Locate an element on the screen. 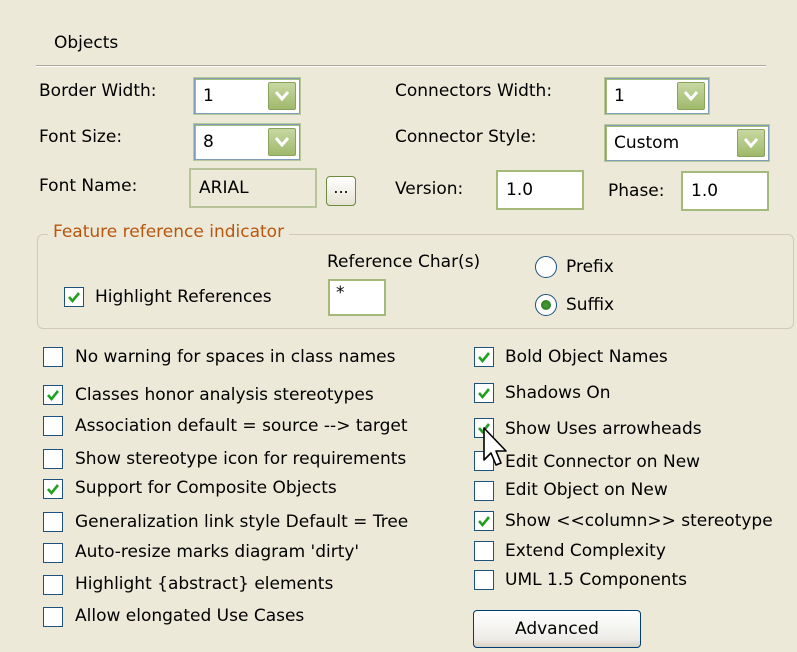  option-checkbox-extend-complexity is located at coordinates (484, 551).